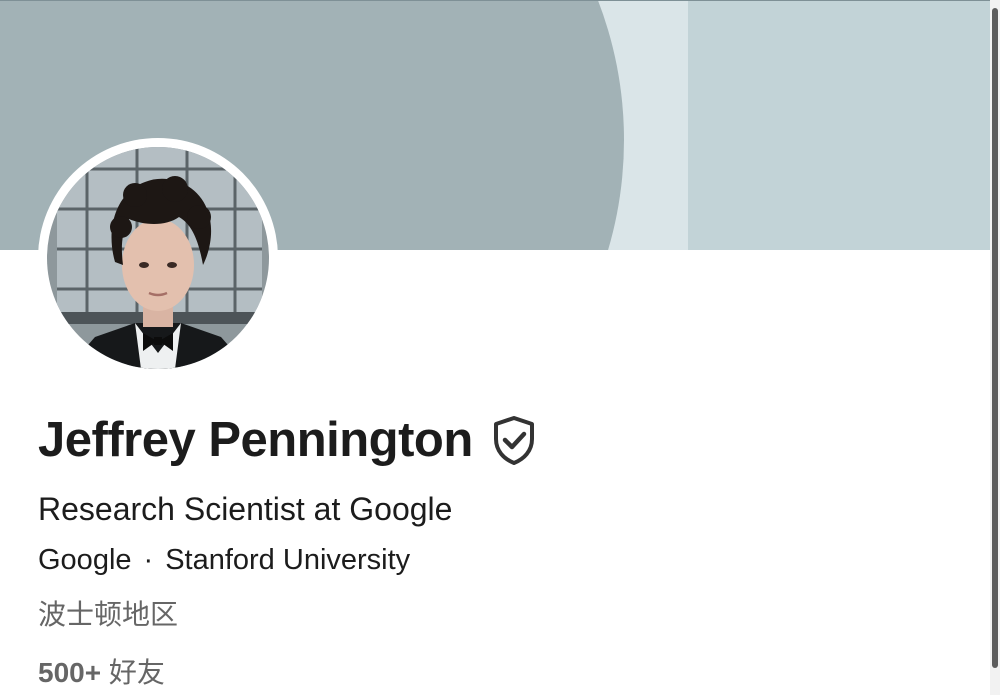 The image size is (1000, 695). What do you see at coordinates (995, 338) in the screenshot?
I see `scrollbar-thumb` at bounding box center [995, 338].